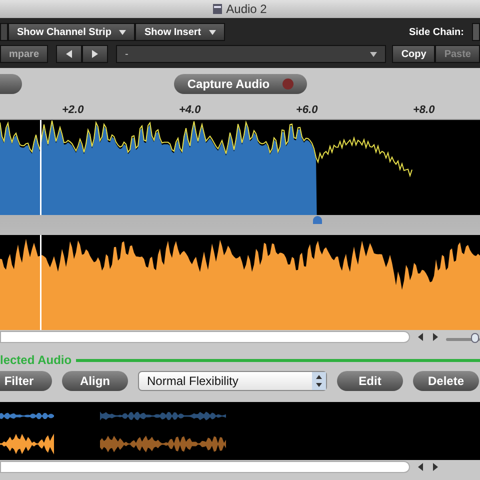 Image resolution: width=480 pixels, height=480 pixels. What do you see at coordinates (307, 110) in the screenshot?
I see `ruler-label: +6.0` at bounding box center [307, 110].